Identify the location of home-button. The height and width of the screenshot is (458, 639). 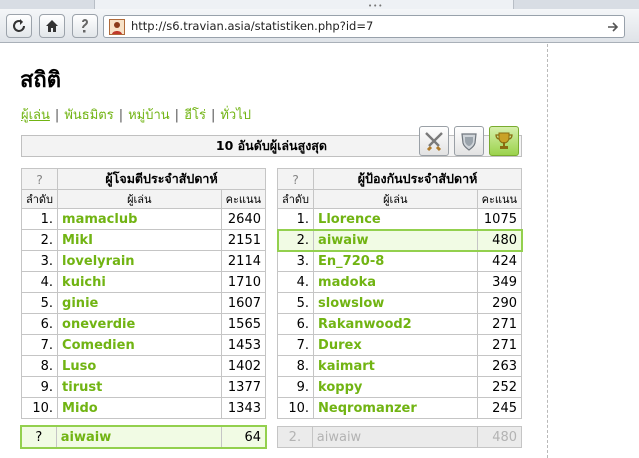
(52, 26).